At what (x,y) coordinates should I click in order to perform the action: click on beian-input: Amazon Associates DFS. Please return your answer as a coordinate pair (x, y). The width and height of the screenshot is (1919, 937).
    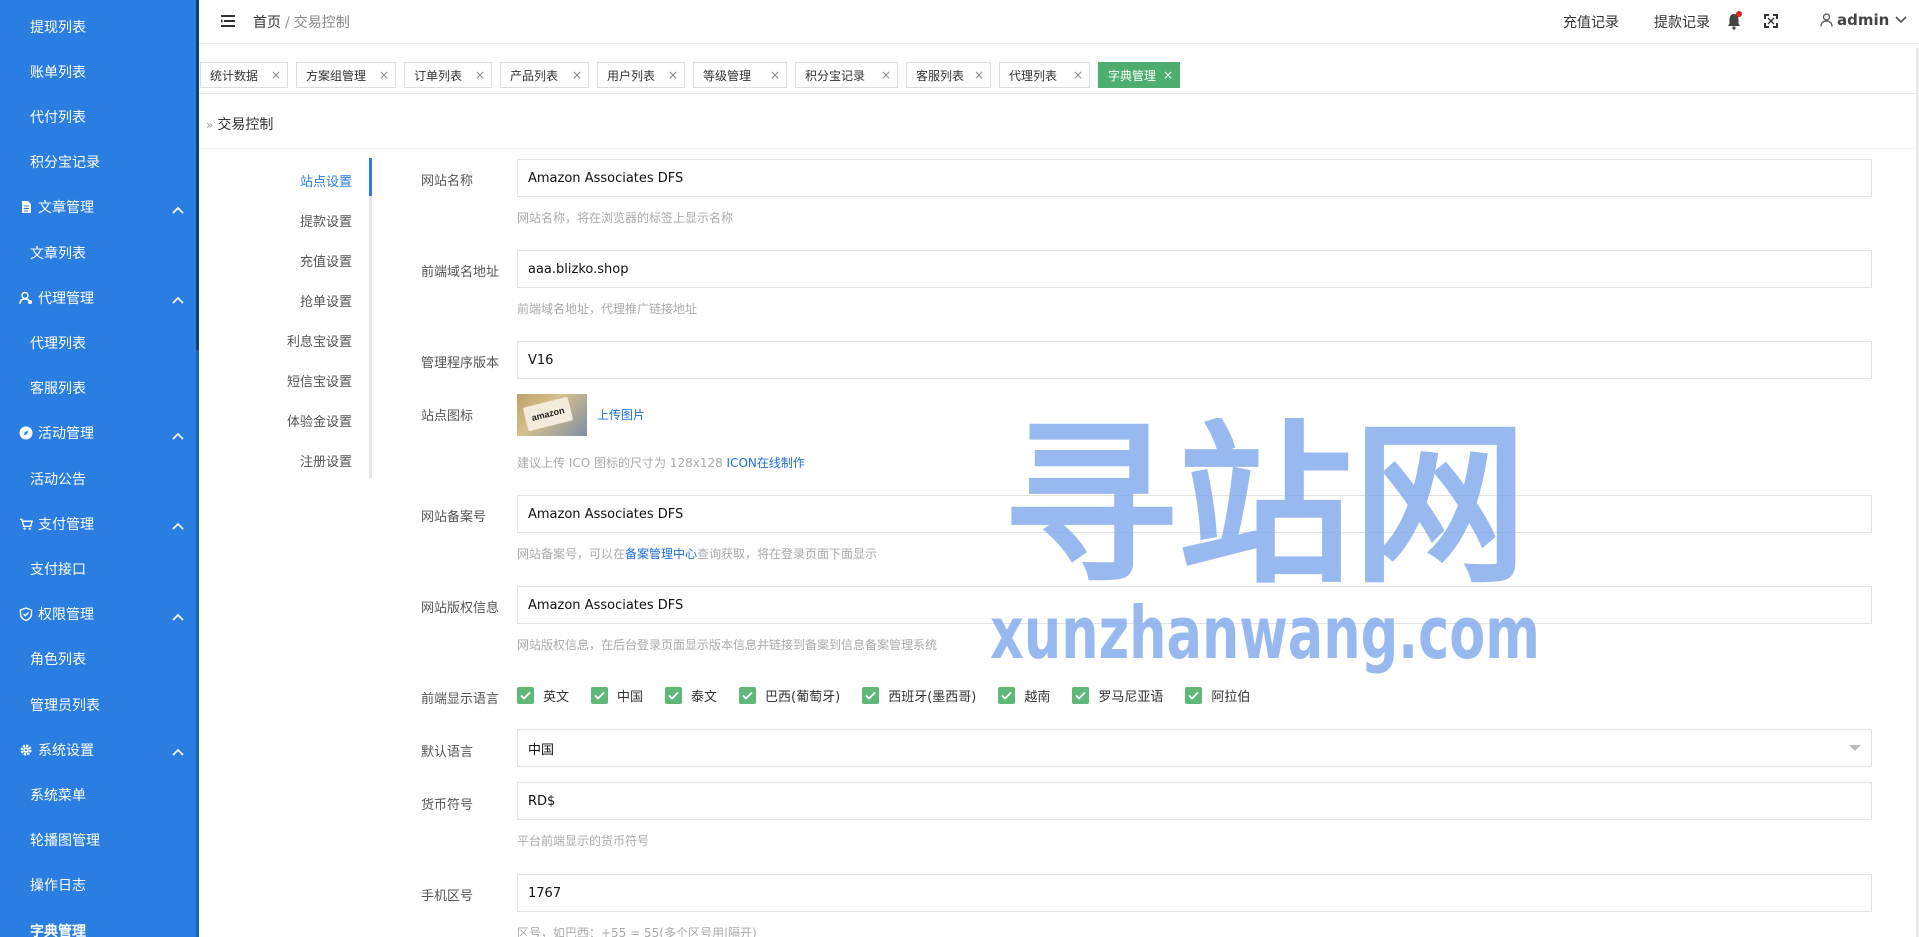
    Looking at the image, I should click on (1194, 514).